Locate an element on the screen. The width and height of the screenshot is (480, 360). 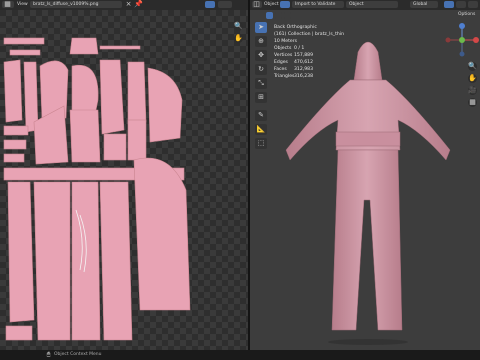
status-bar: 🖱 Object Context Menu is located at coordinates (240, 355).